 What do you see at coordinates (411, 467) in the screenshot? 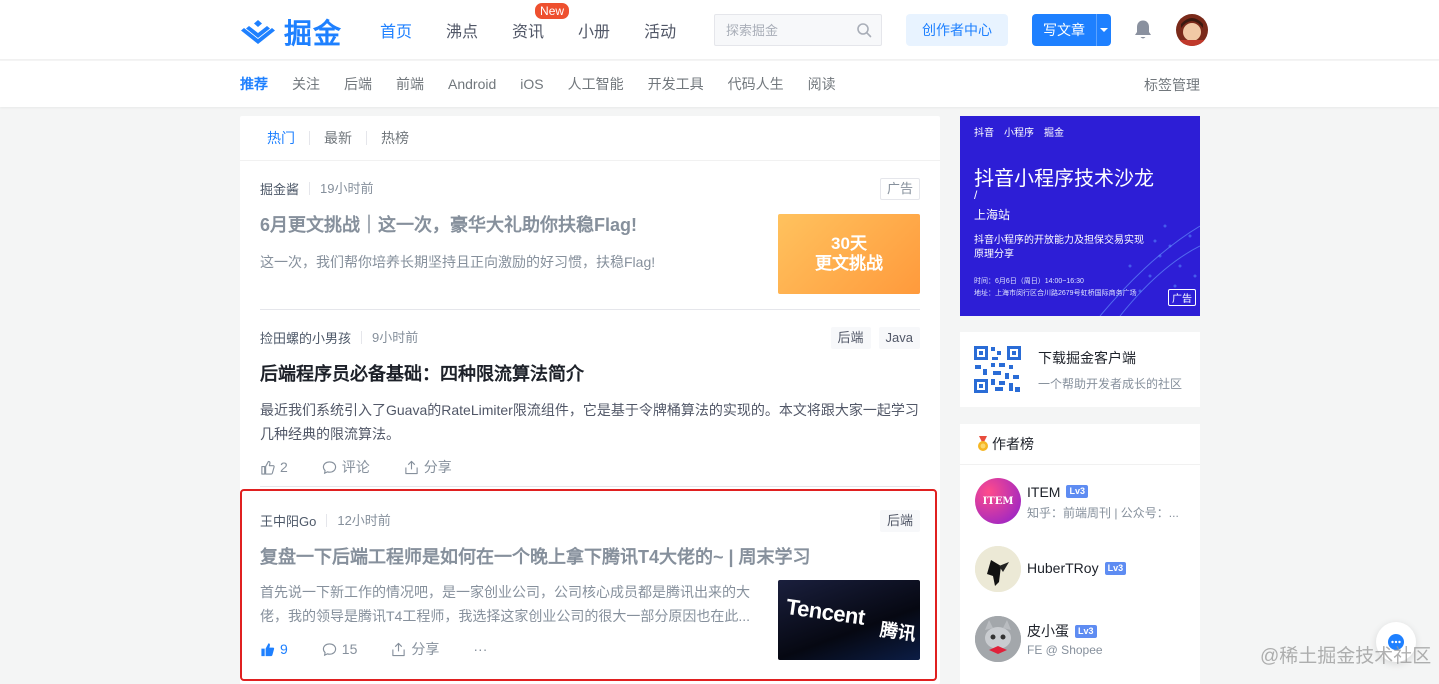
I see `share-icon` at bounding box center [411, 467].